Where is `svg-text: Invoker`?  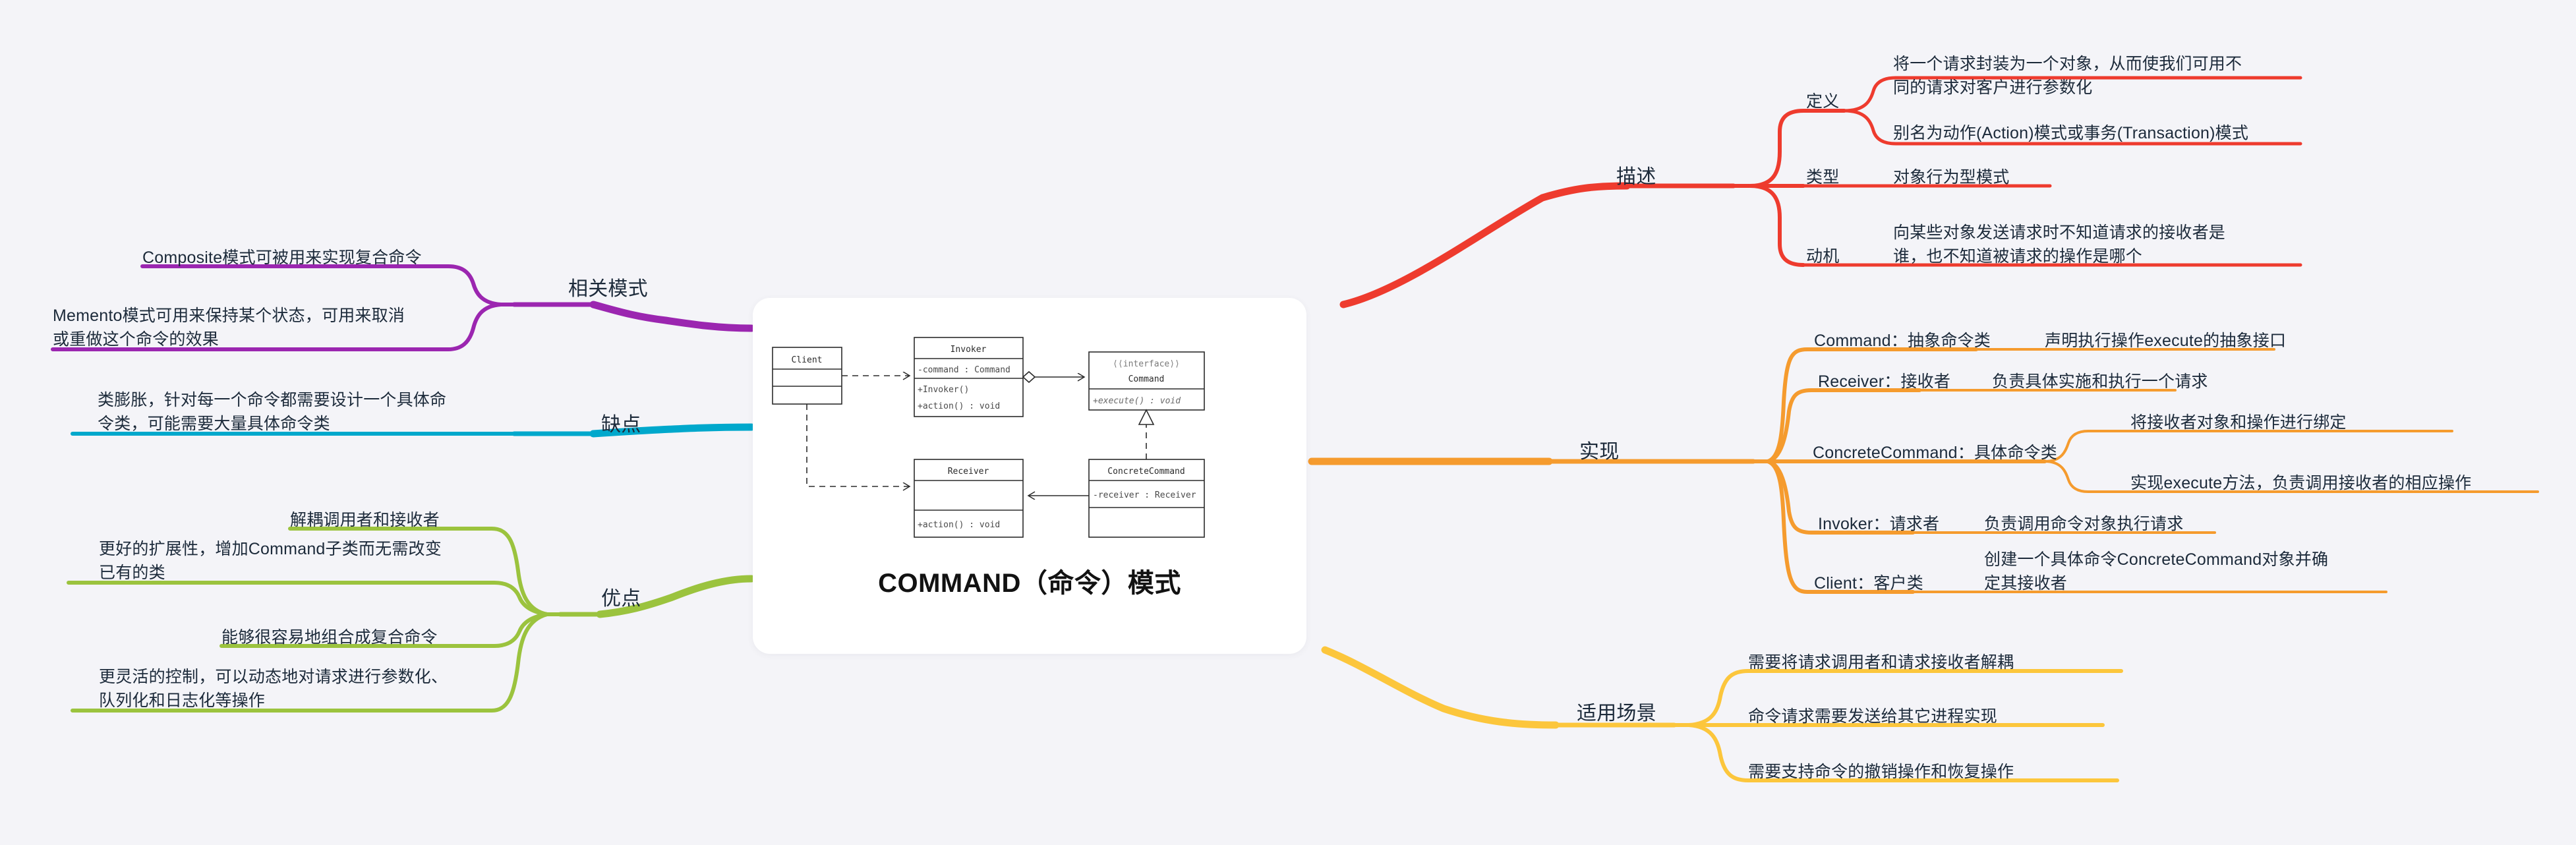
svg-text: Invoker is located at coordinates (969, 350).